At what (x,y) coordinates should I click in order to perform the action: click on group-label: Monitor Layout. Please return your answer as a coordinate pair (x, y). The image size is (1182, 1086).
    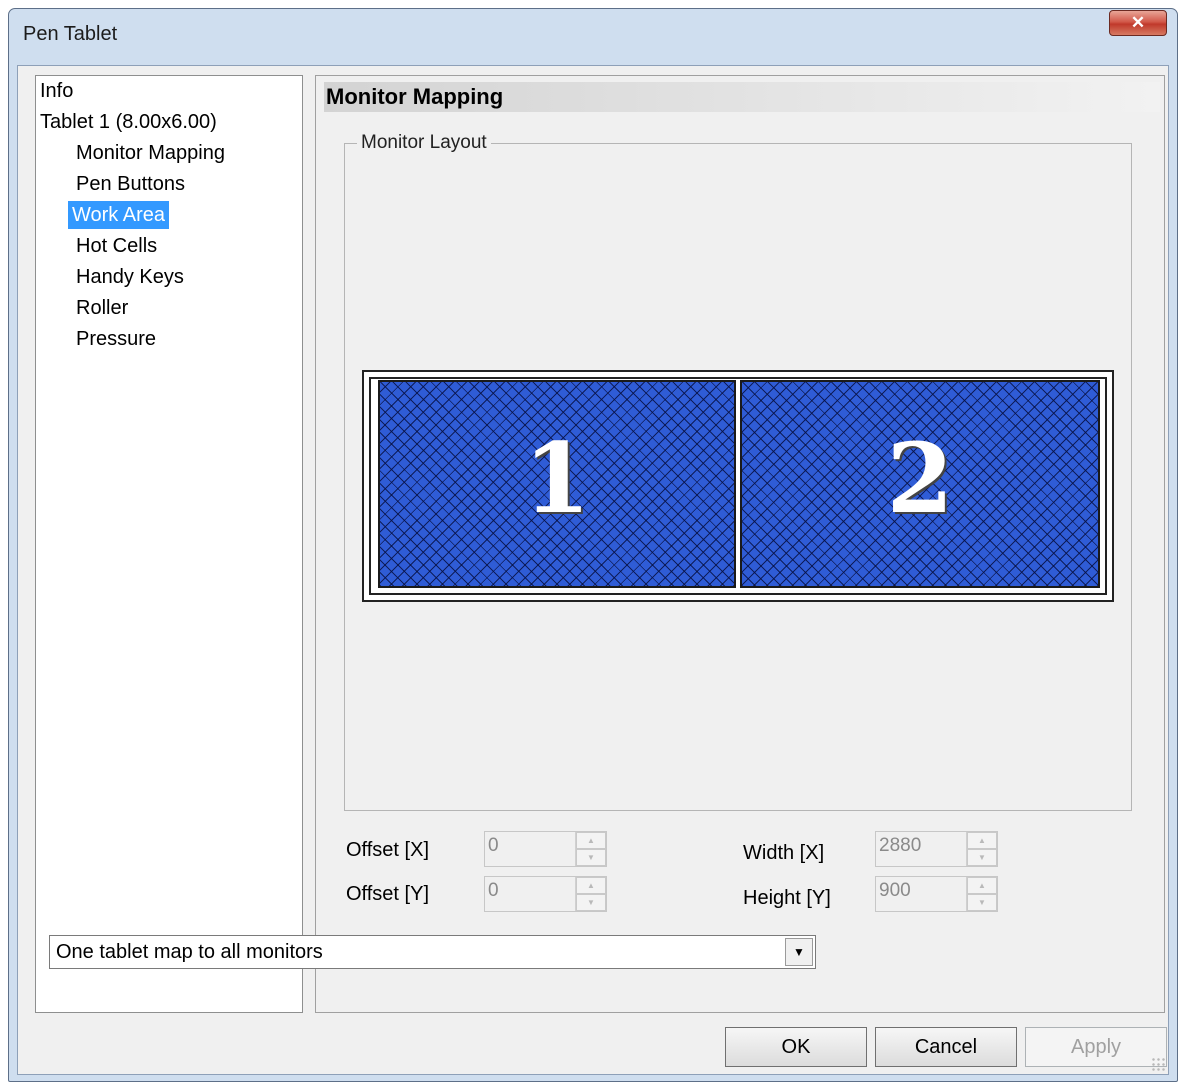
    Looking at the image, I should click on (424, 143).